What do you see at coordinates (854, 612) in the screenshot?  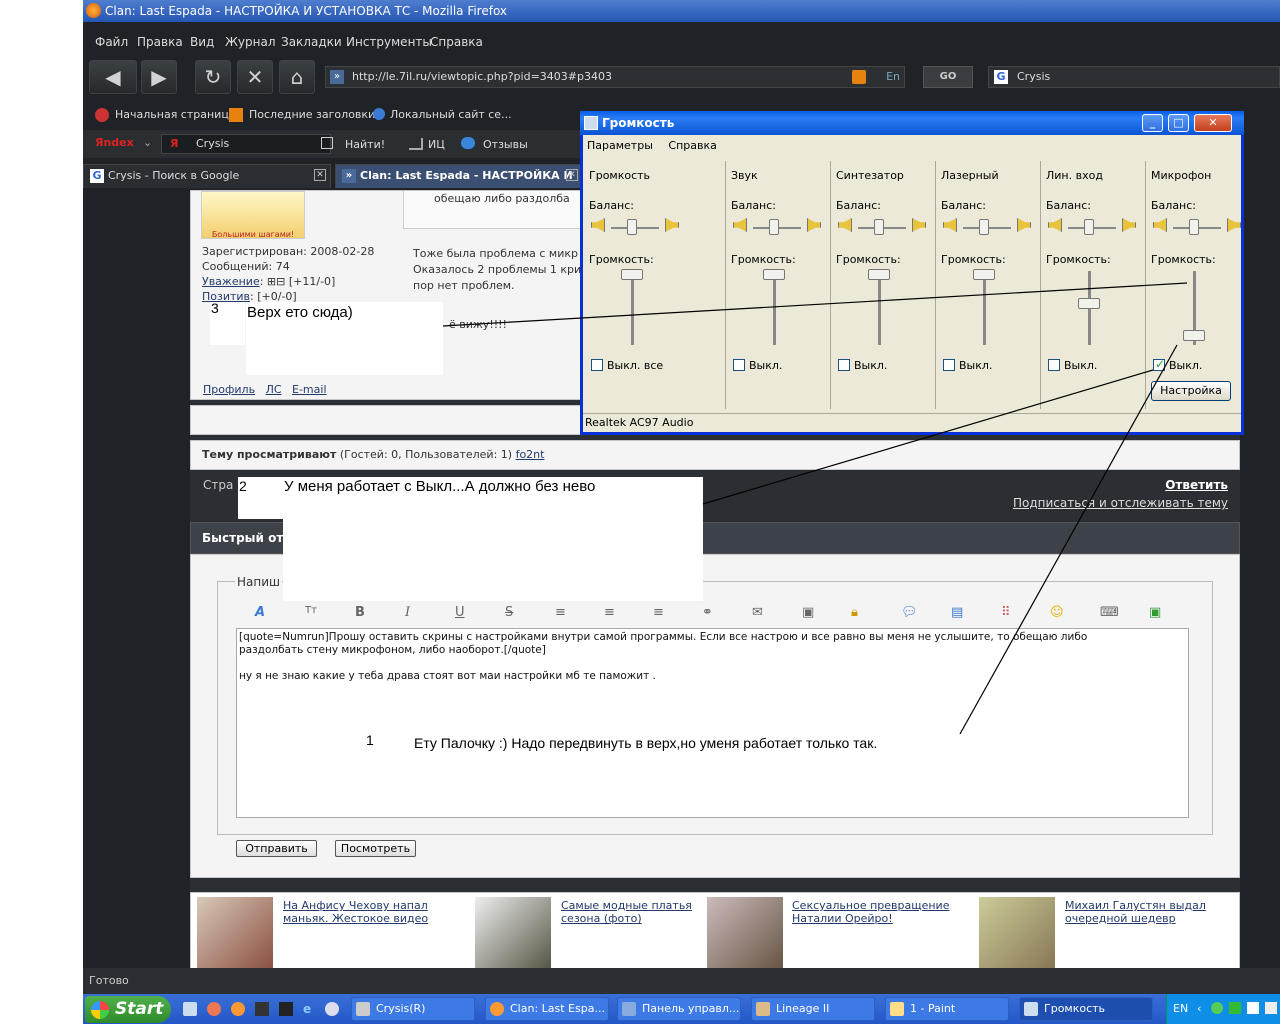 I see `lock-icon: 🔒︎` at bounding box center [854, 612].